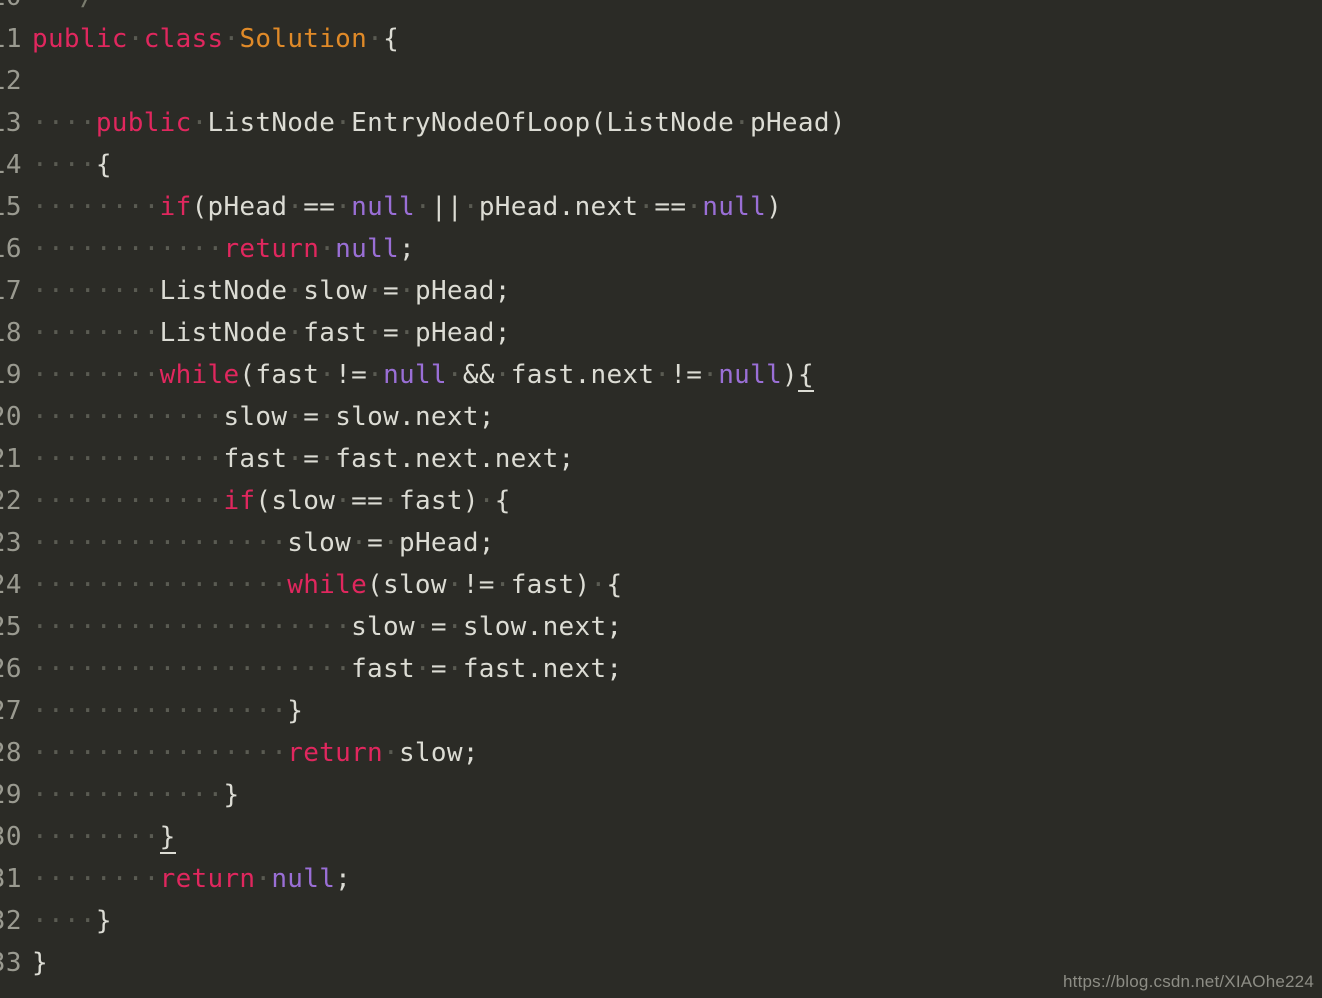 The image size is (1322, 998). Describe the element at coordinates (455, 459) in the screenshot. I see `code-token-plain: fast.next.next;` at that location.